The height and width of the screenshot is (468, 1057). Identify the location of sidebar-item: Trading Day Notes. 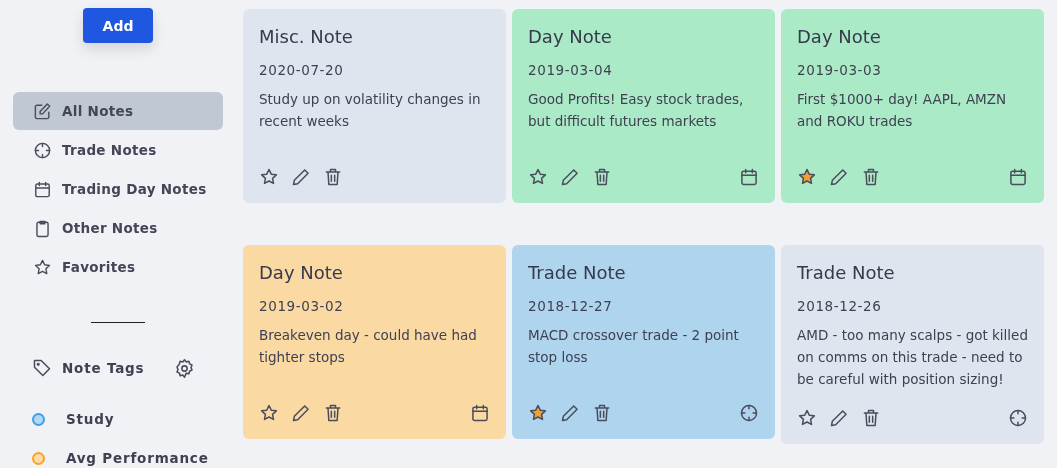
(118, 189).